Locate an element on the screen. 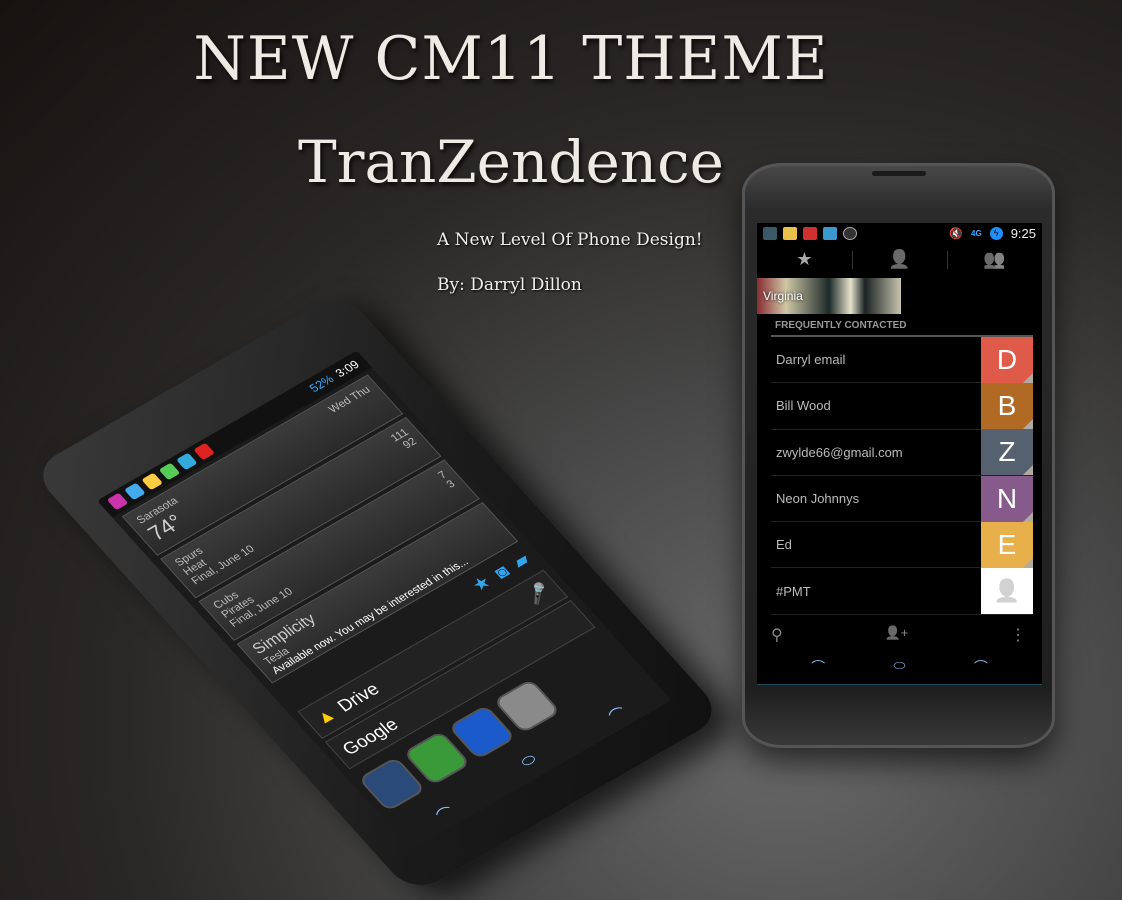  contact-letter-tile: E is located at coordinates (1007, 544).